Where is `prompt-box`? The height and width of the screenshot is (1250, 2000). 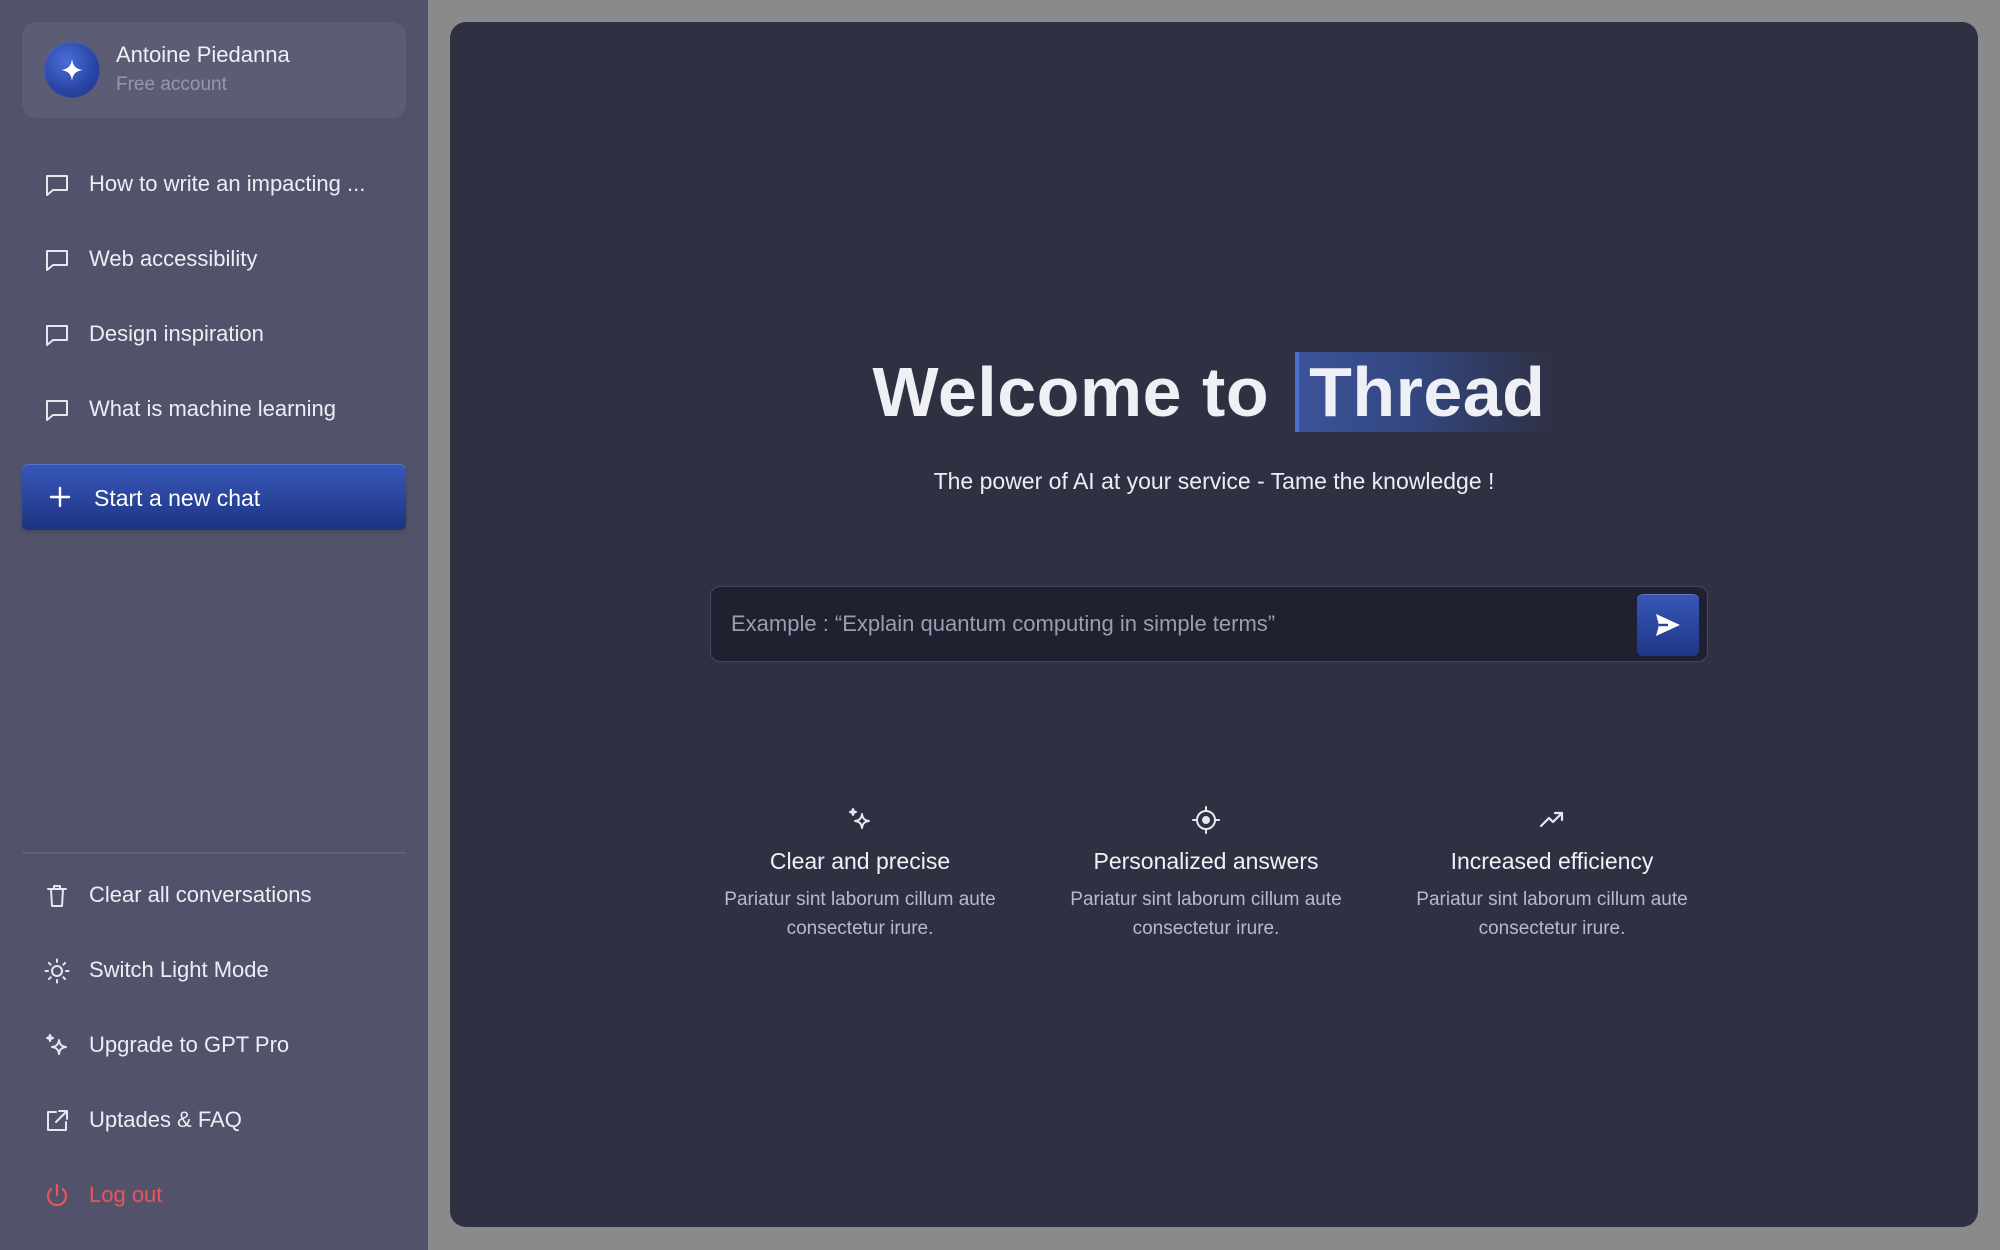 prompt-box is located at coordinates (1209, 624).